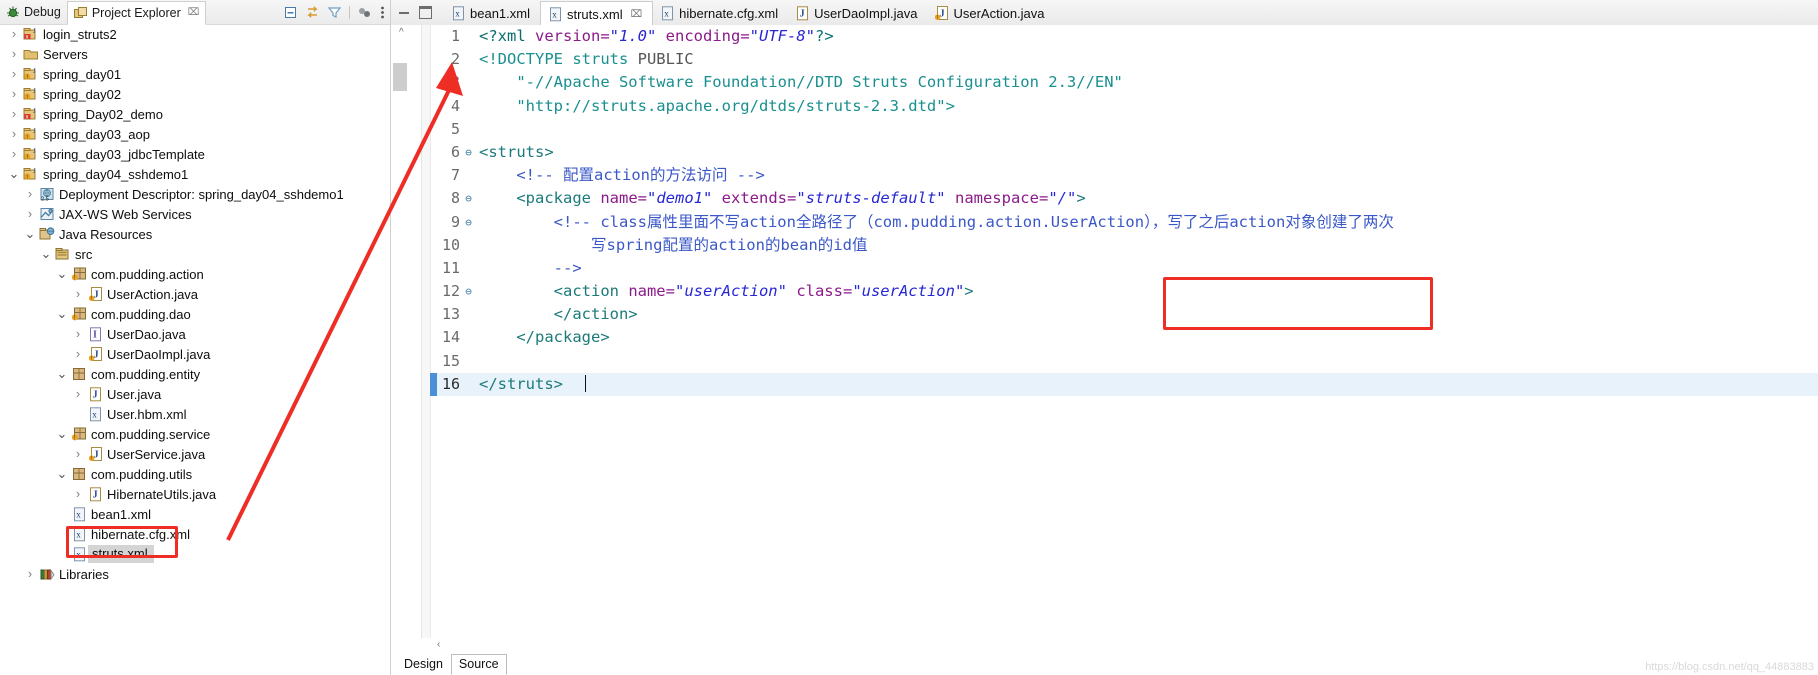  Describe the element at coordinates (195, 454) in the screenshot. I see `tree-item-userservice-java: J!UserService.java` at that location.